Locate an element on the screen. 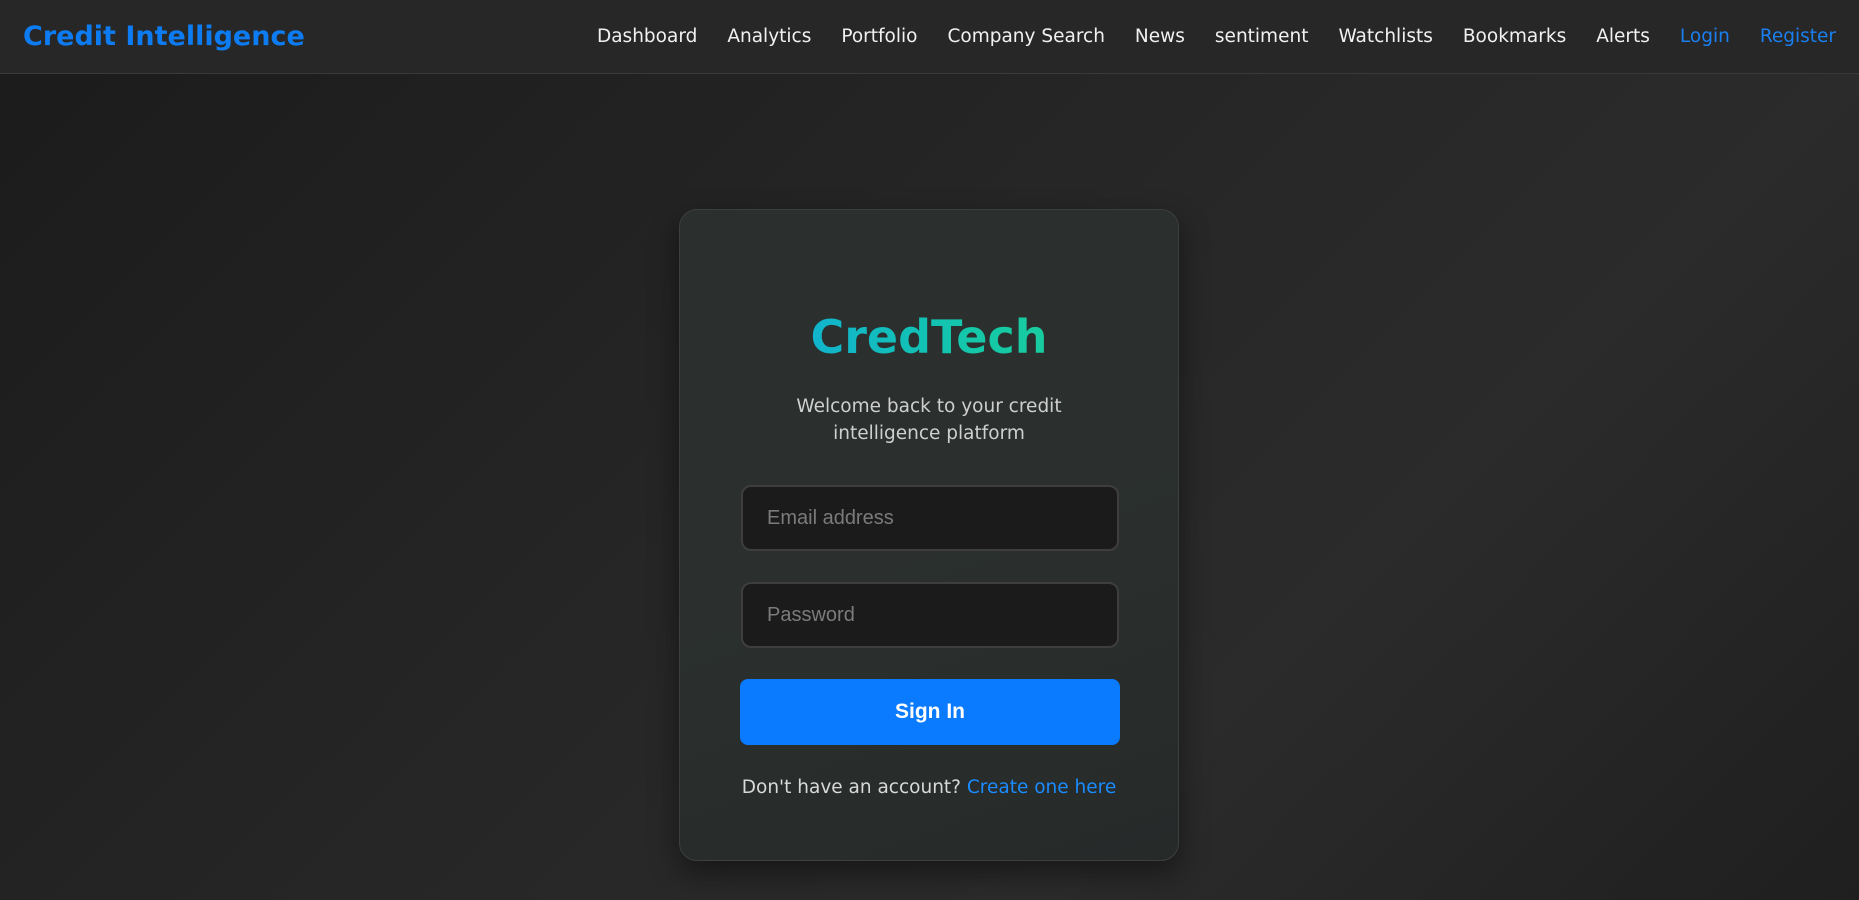  nav-link-news: News is located at coordinates (1160, 36).